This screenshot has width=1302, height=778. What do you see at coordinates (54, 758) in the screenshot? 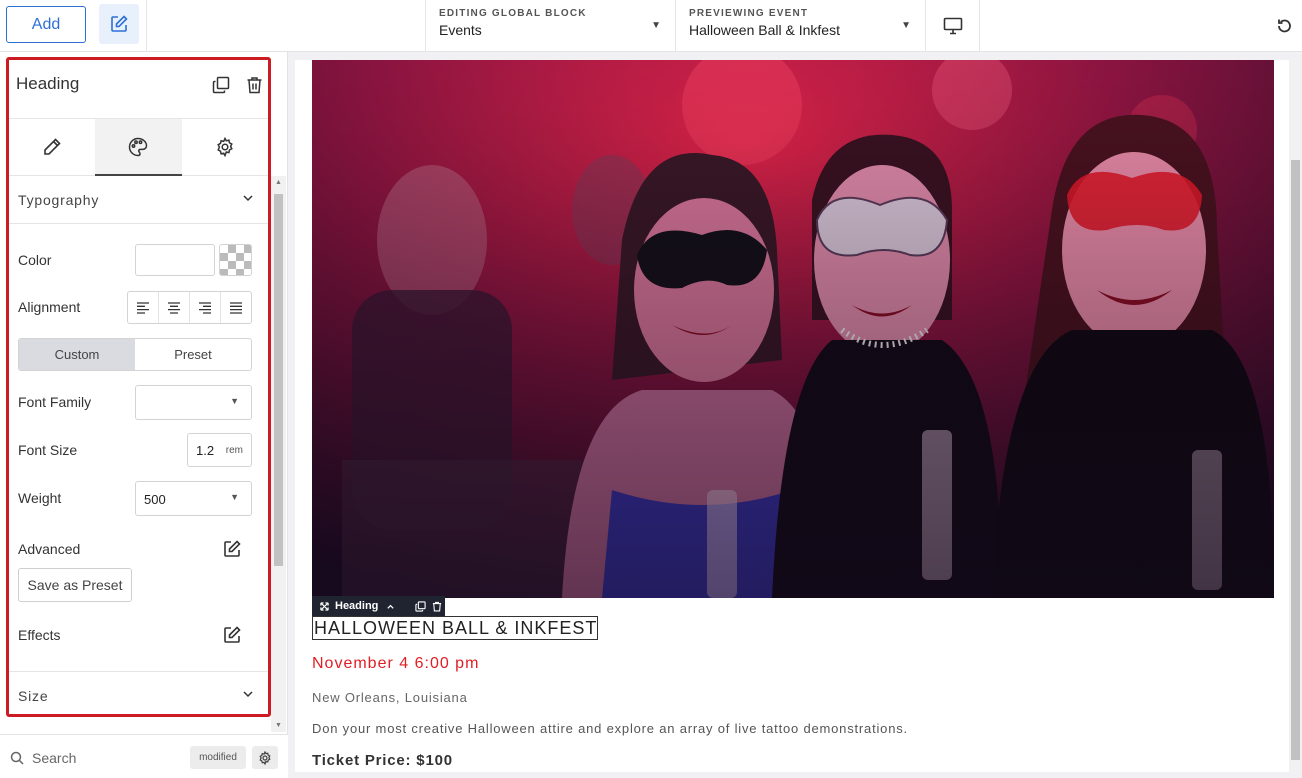
I see `search-input: Search` at bounding box center [54, 758].